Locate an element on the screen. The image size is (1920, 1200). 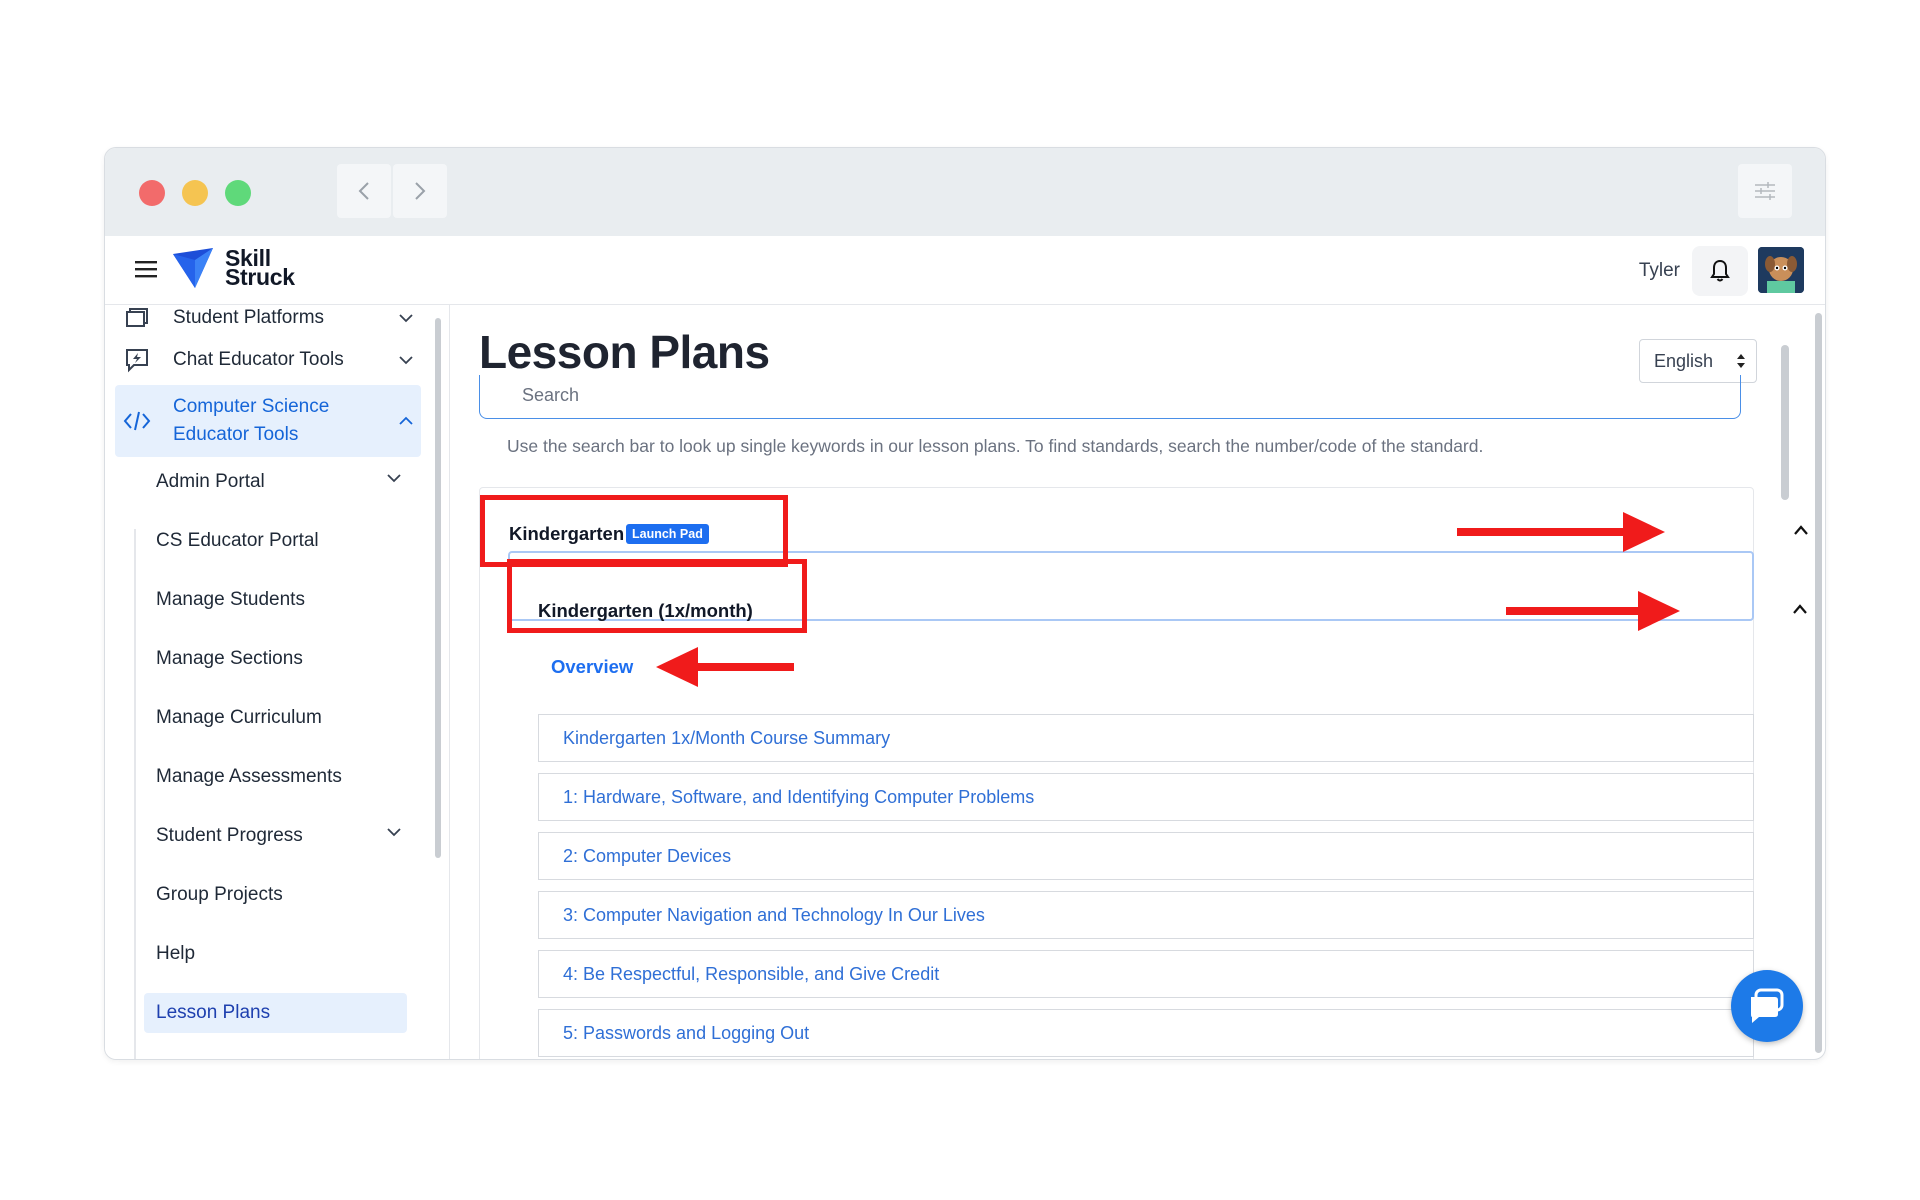
chat-support-button is located at coordinates (1767, 1006).